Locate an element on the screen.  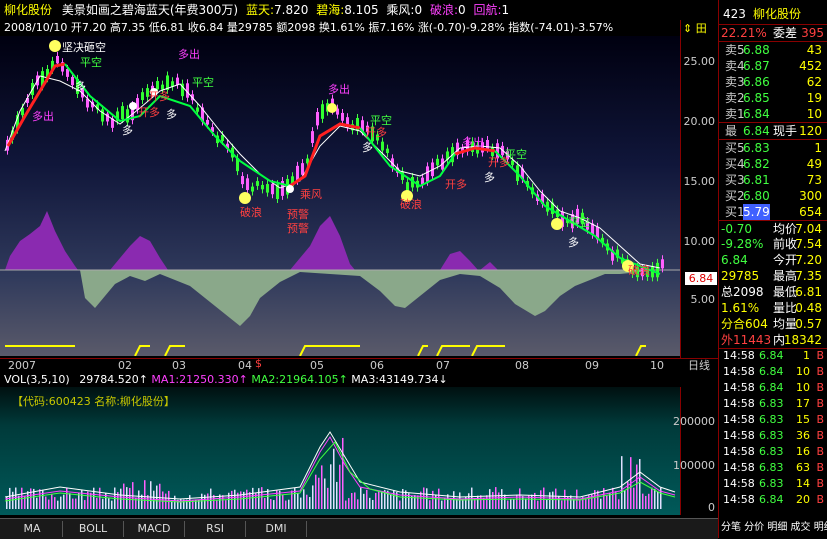
weicha-value: 395 is located at coordinates (812, 33).